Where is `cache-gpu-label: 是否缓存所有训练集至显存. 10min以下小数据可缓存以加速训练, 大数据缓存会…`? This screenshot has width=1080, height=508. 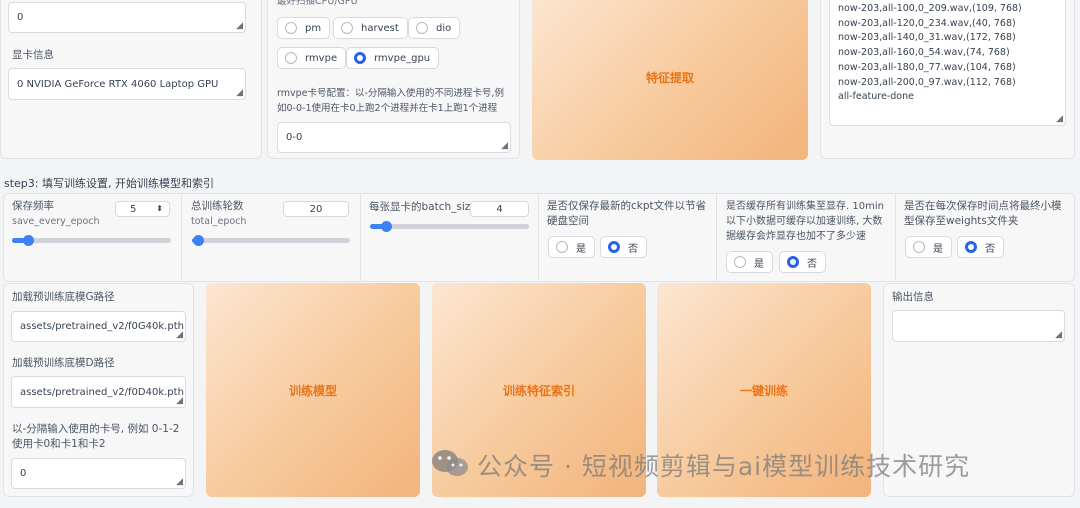
cache-gpu-label: 是否缓存所有训练集至显存. 10min以下小数据可缓存以加速训练, 大数据缓存会… is located at coordinates (805, 221).